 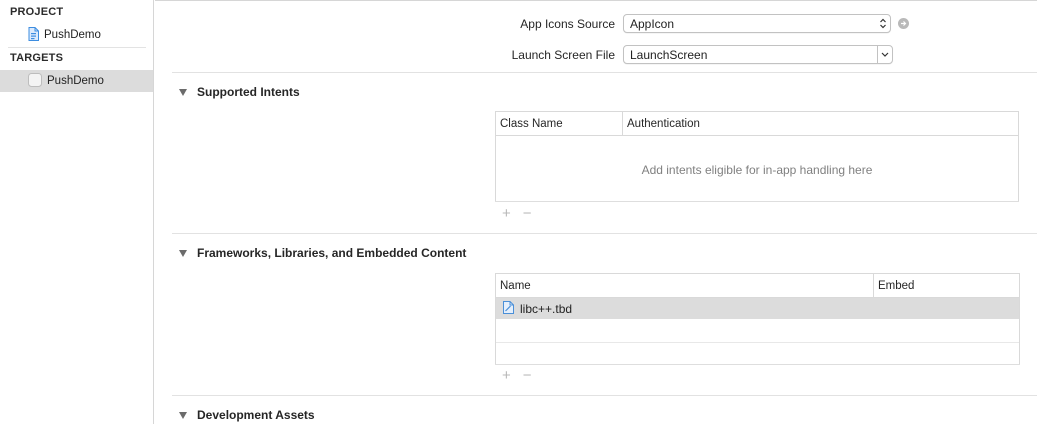 What do you see at coordinates (35, 81) in the screenshot?
I see `app-target-icon` at bounding box center [35, 81].